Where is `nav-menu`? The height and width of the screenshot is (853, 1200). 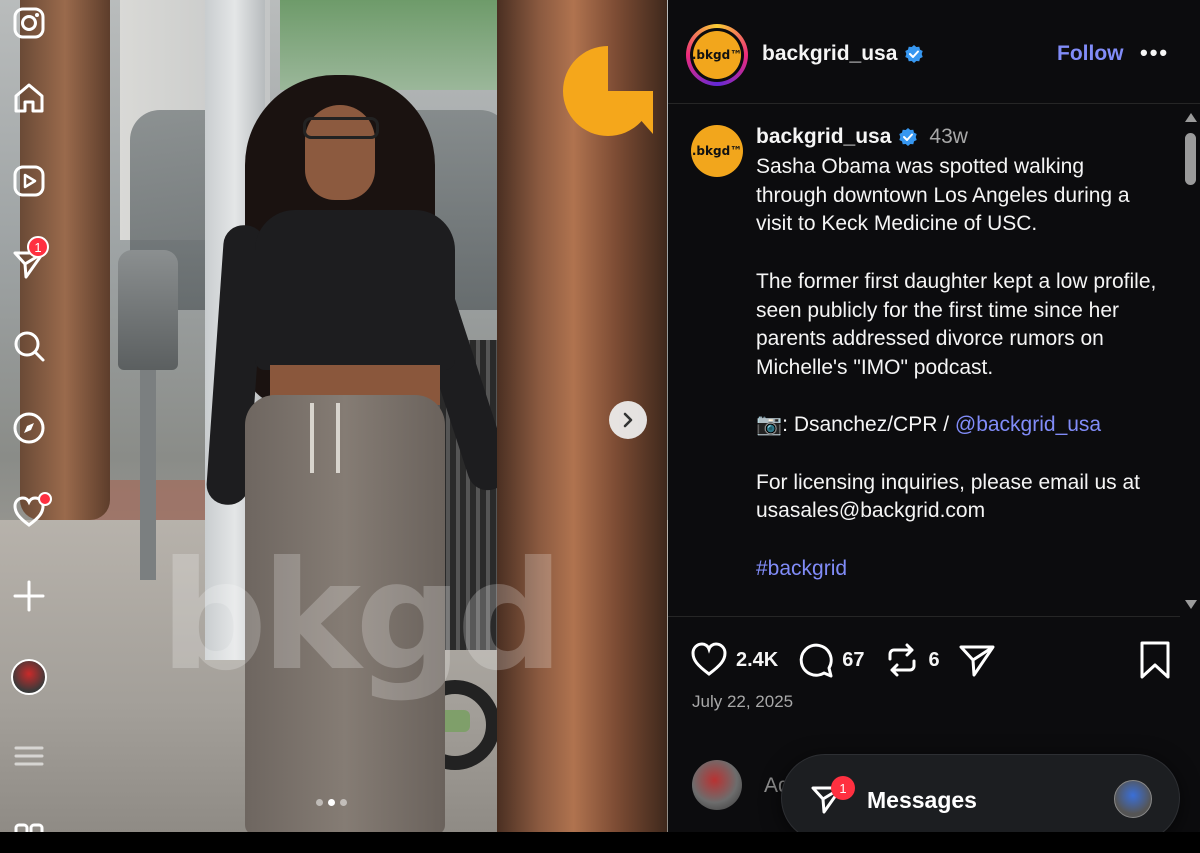
nav-menu is located at coordinates (29, 756).